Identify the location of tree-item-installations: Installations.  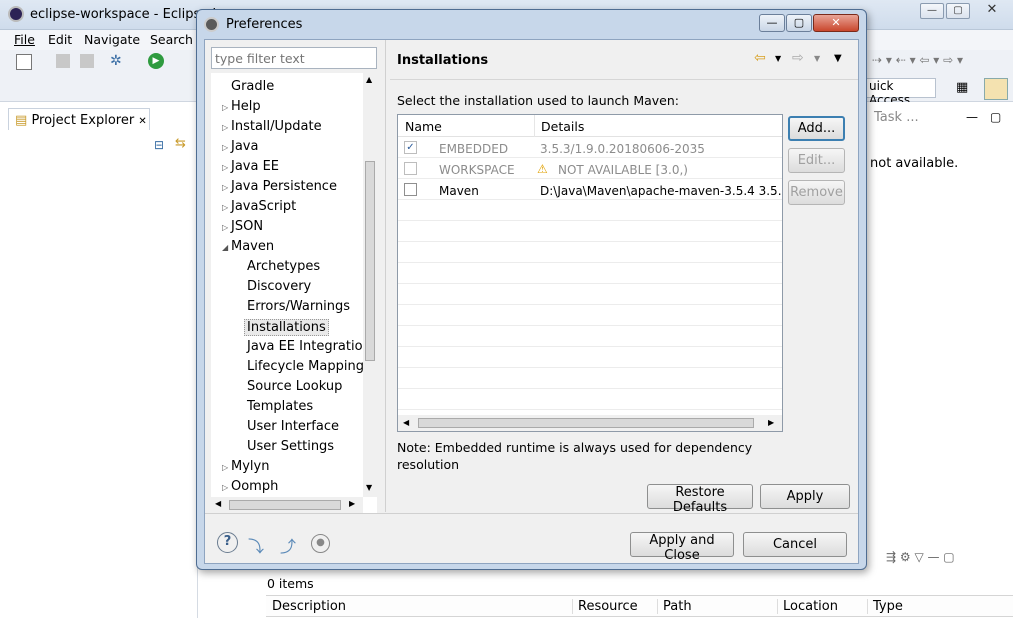
(286, 327).